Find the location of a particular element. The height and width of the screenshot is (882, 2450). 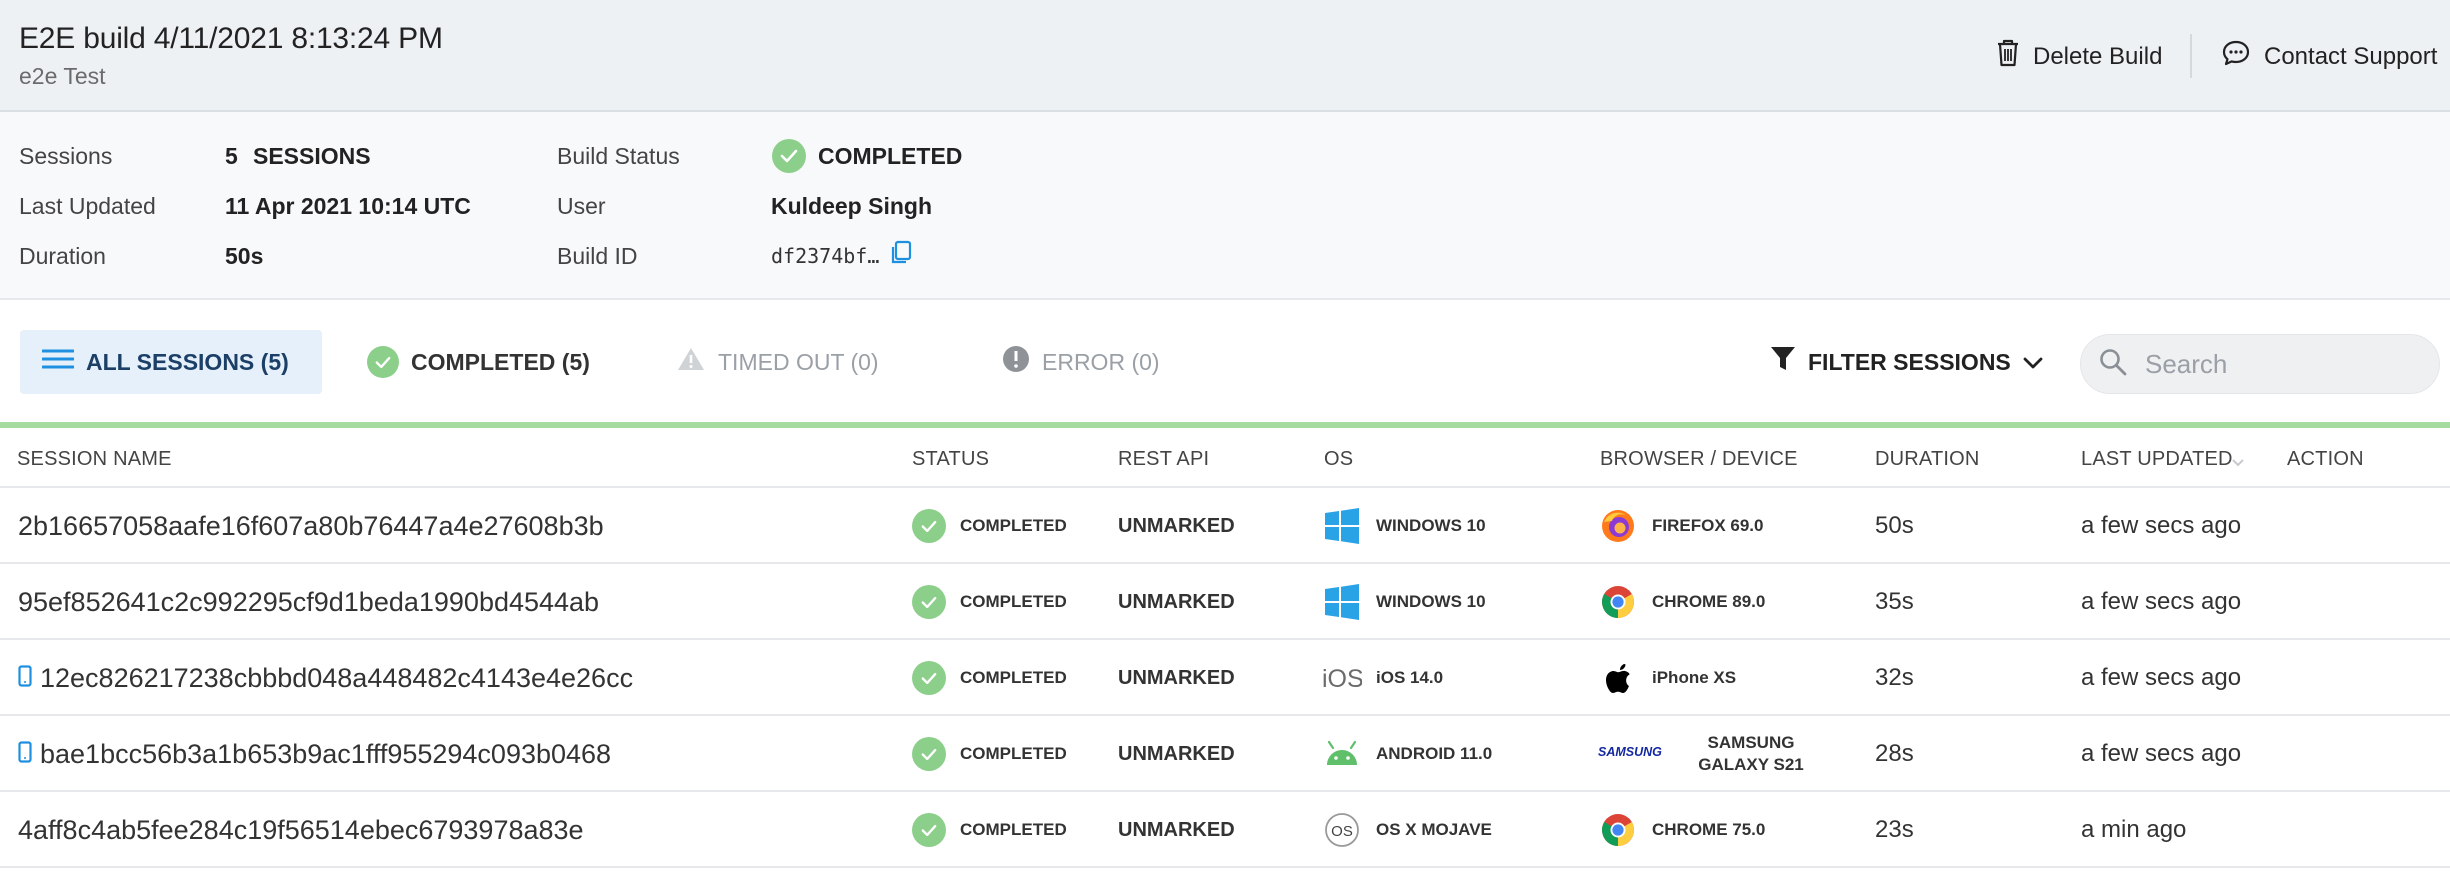

sessions-count: 5 is located at coordinates (231, 156).